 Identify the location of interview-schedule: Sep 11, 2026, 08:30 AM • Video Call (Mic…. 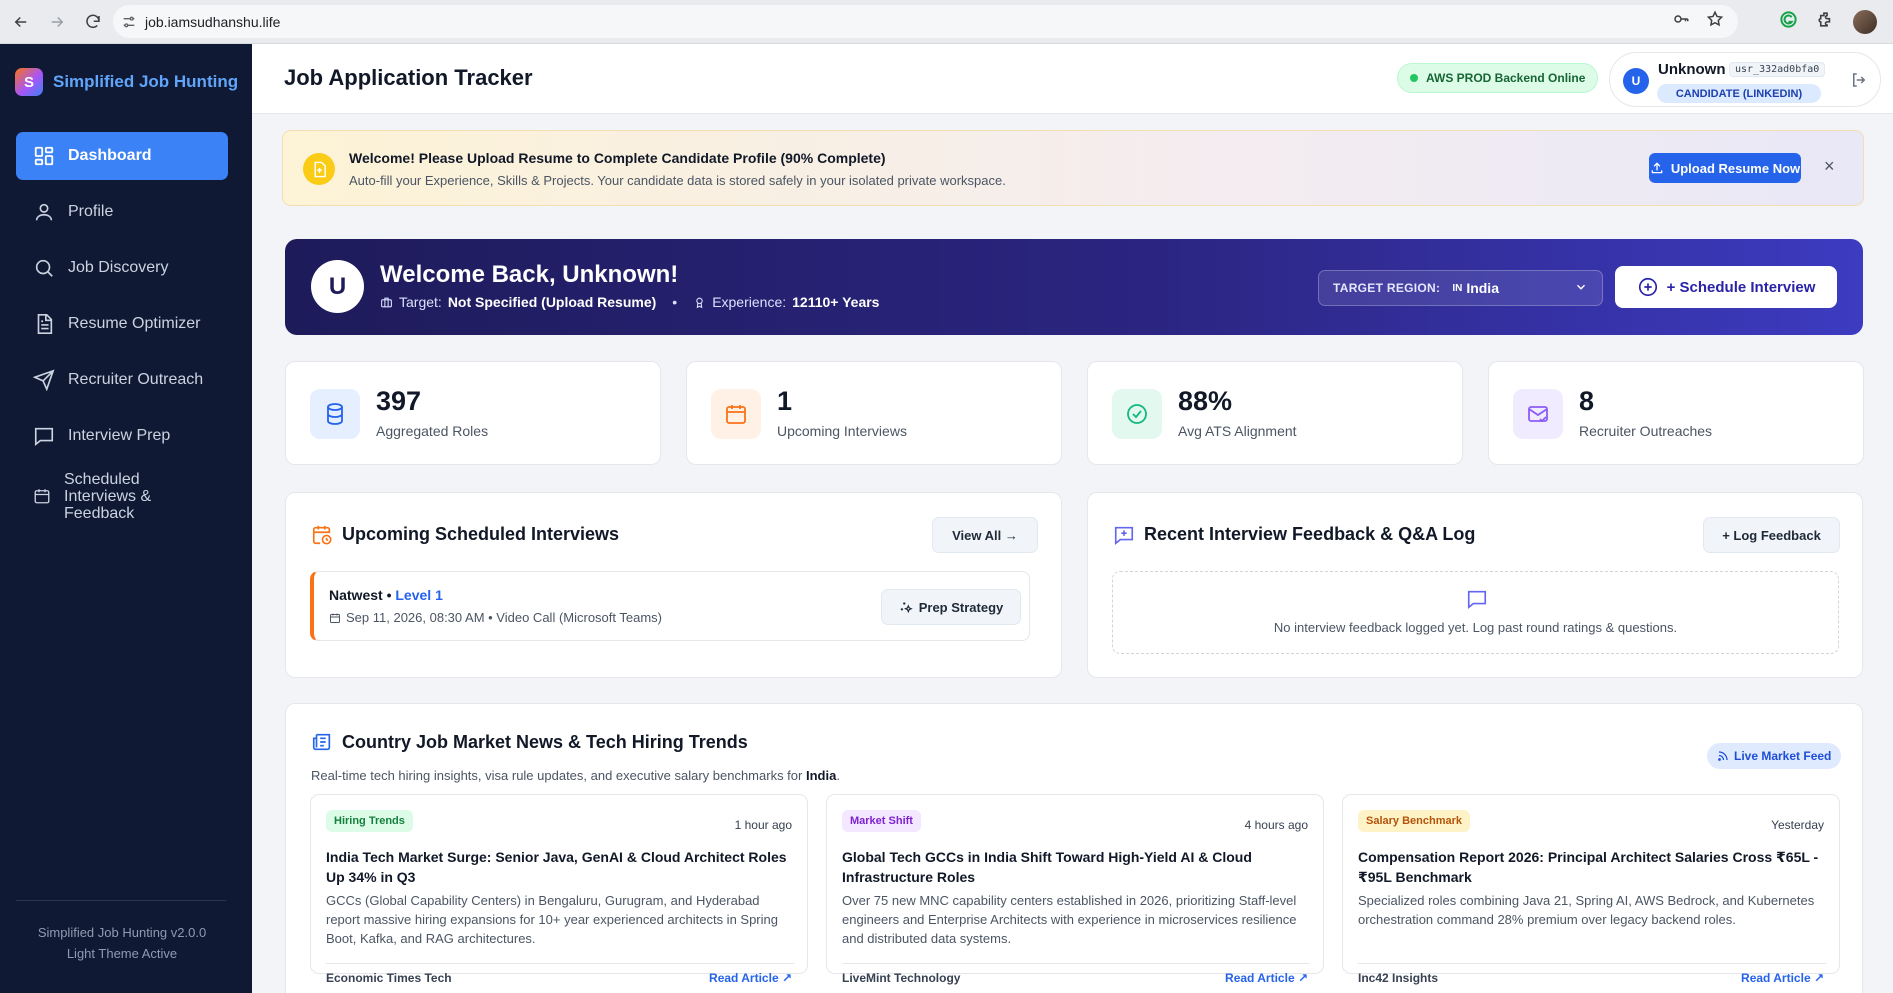
(495, 617).